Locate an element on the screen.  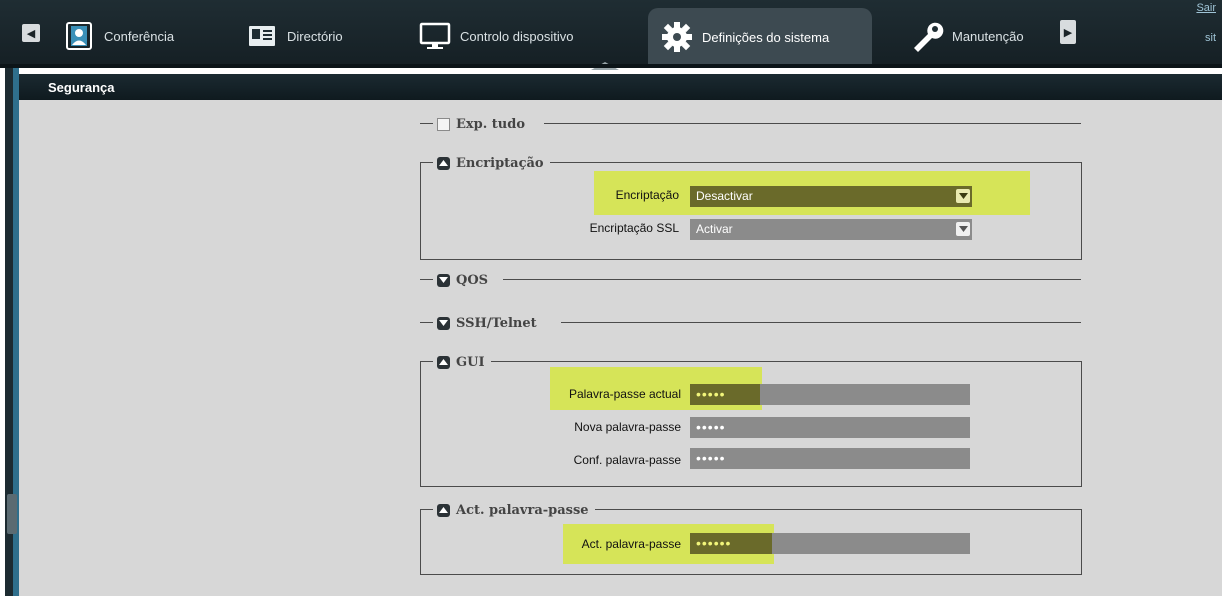
gui-legend-label: GUI is located at coordinates (470, 362).